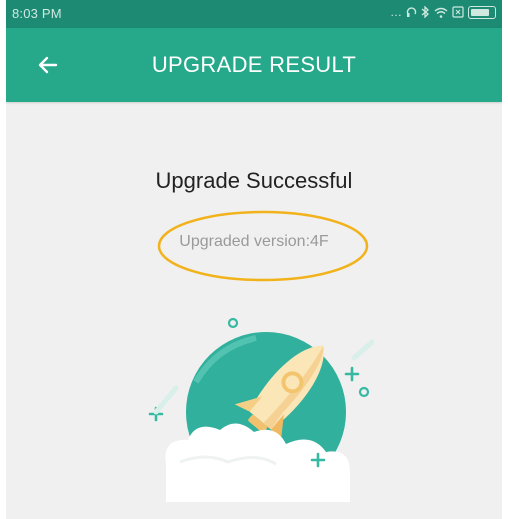 The width and height of the screenshot is (508, 519). Describe the element at coordinates (425, 12) in the screenshot. I see `bluetooth-icon` at that location.